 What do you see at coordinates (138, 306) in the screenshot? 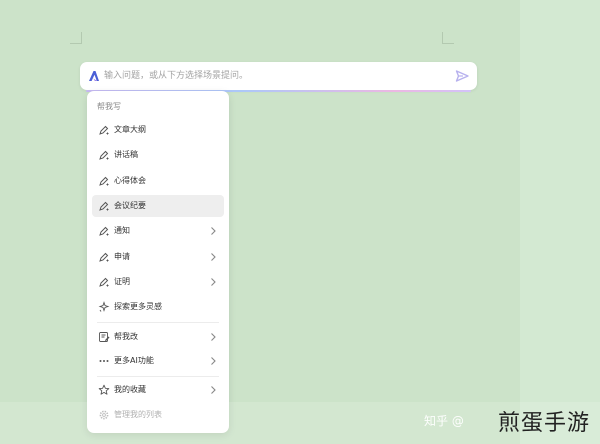
I see `menu-item-label: 探索更多灵感` at bounding box center [138, 306].